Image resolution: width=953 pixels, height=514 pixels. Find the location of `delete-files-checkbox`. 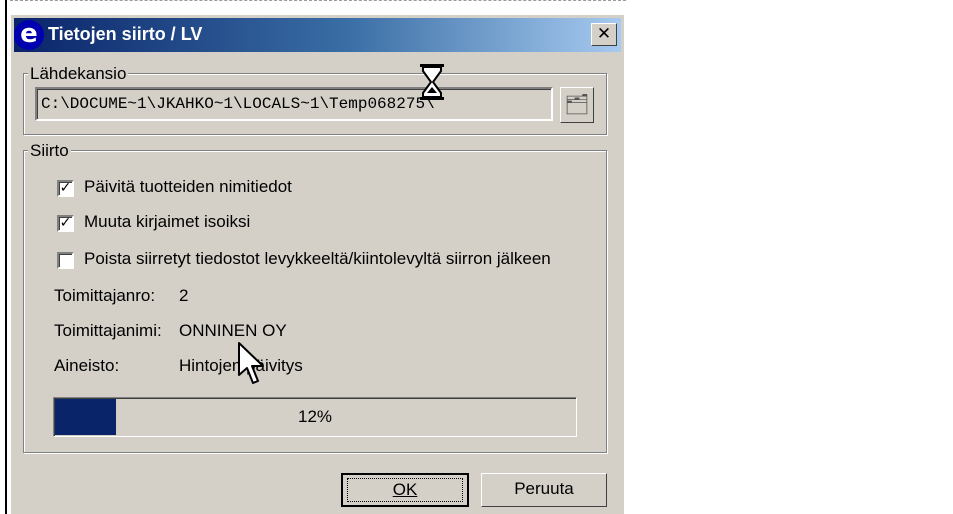

delete-files-checkbox is located at coordinates (65, 260).